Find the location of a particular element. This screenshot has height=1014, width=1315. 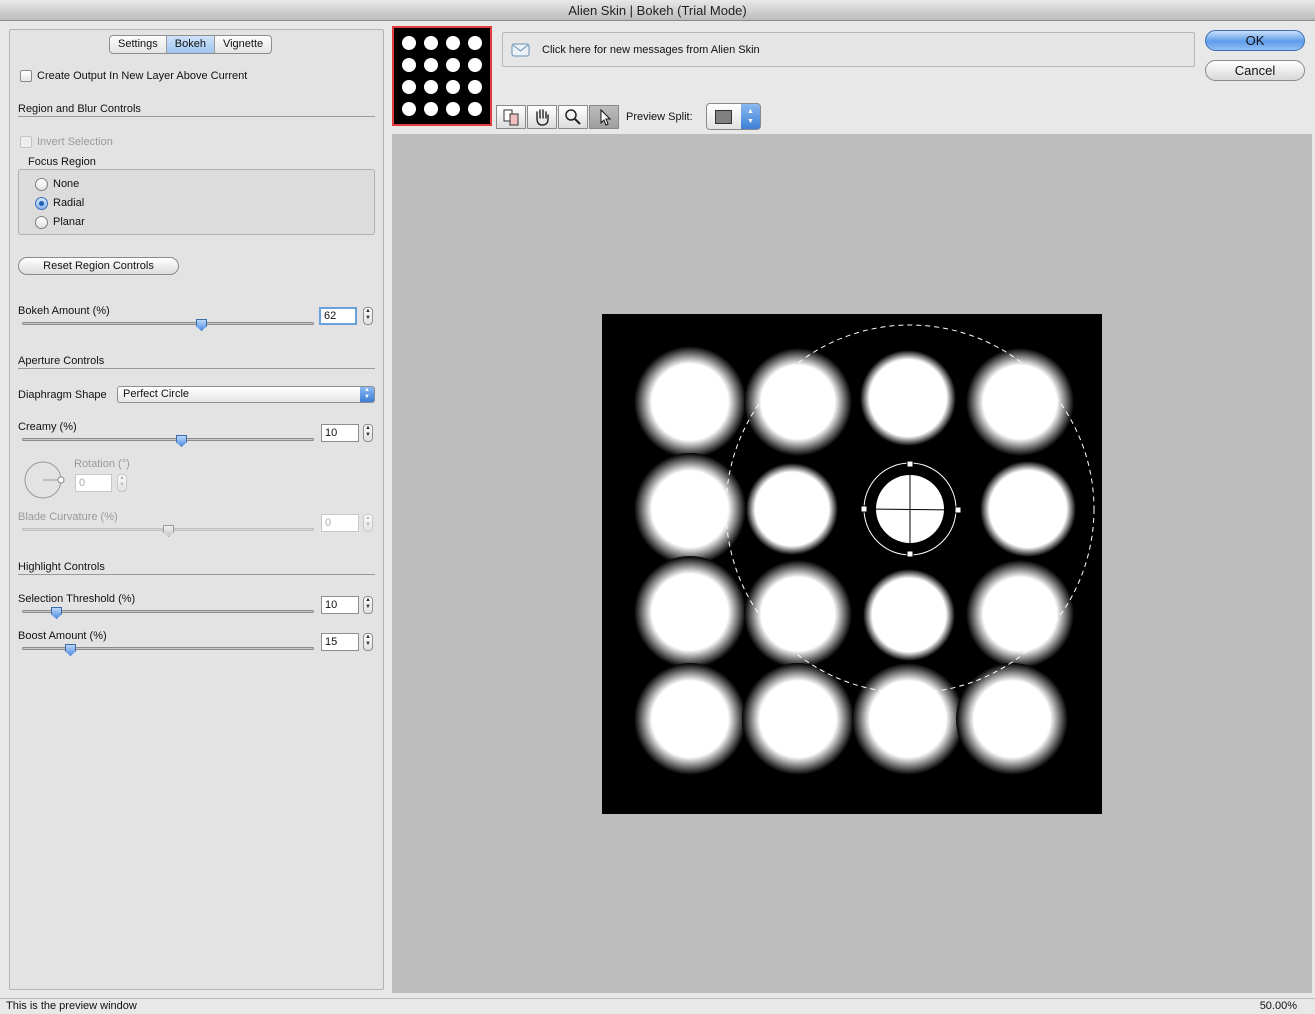

blade-curvature-stepper: ▲ ▼ is located at coordinates (368, 523).